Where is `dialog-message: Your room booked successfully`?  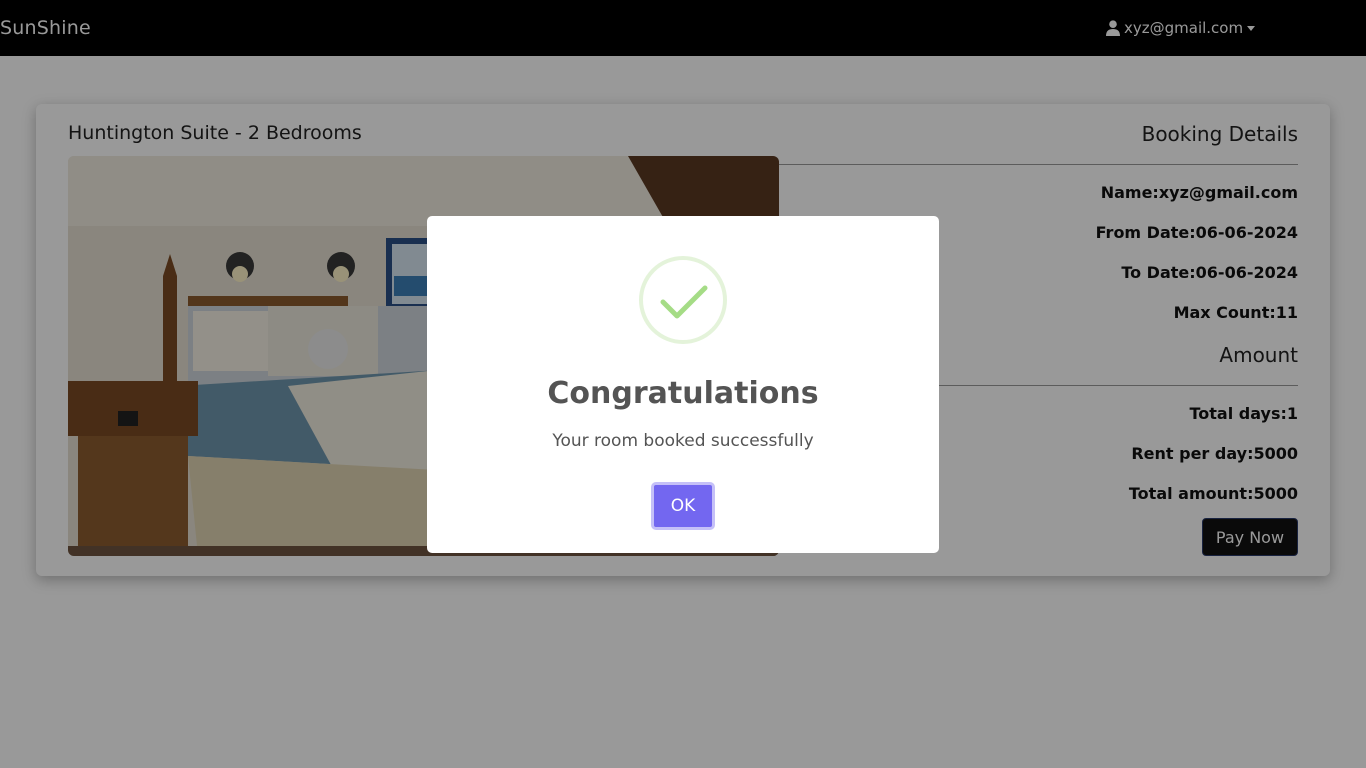 dialog-message: Your room booked successfully is located at coordinates (683, 441).